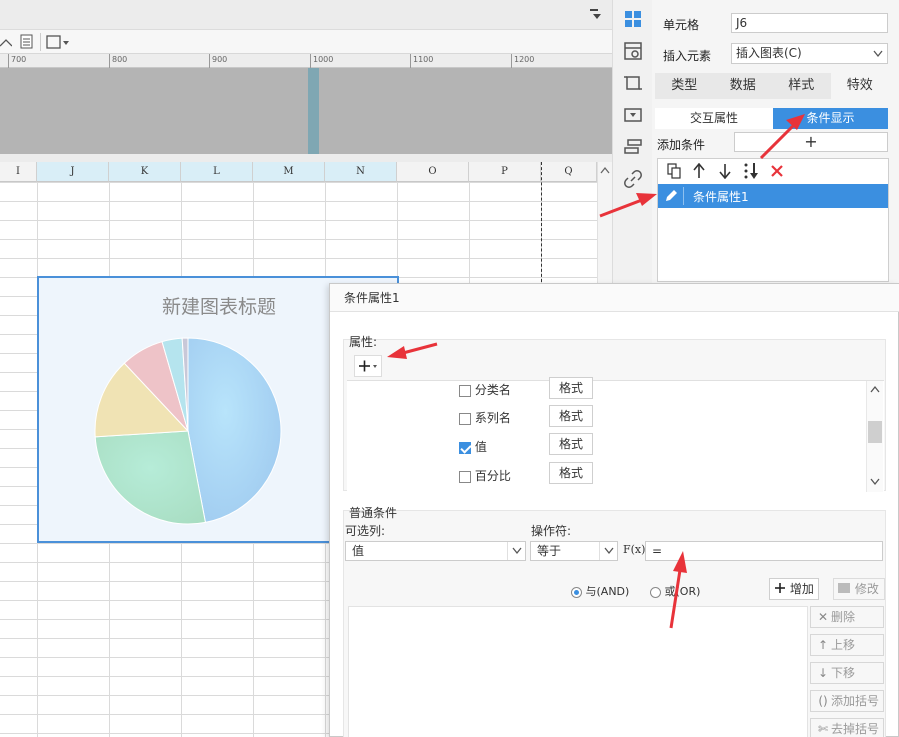 Image resolution: width=899 pixels, height=737 pixels. Describe the element at coordinates (306, 42) in the screenshot. I see `sheet-toolbar` at that location.